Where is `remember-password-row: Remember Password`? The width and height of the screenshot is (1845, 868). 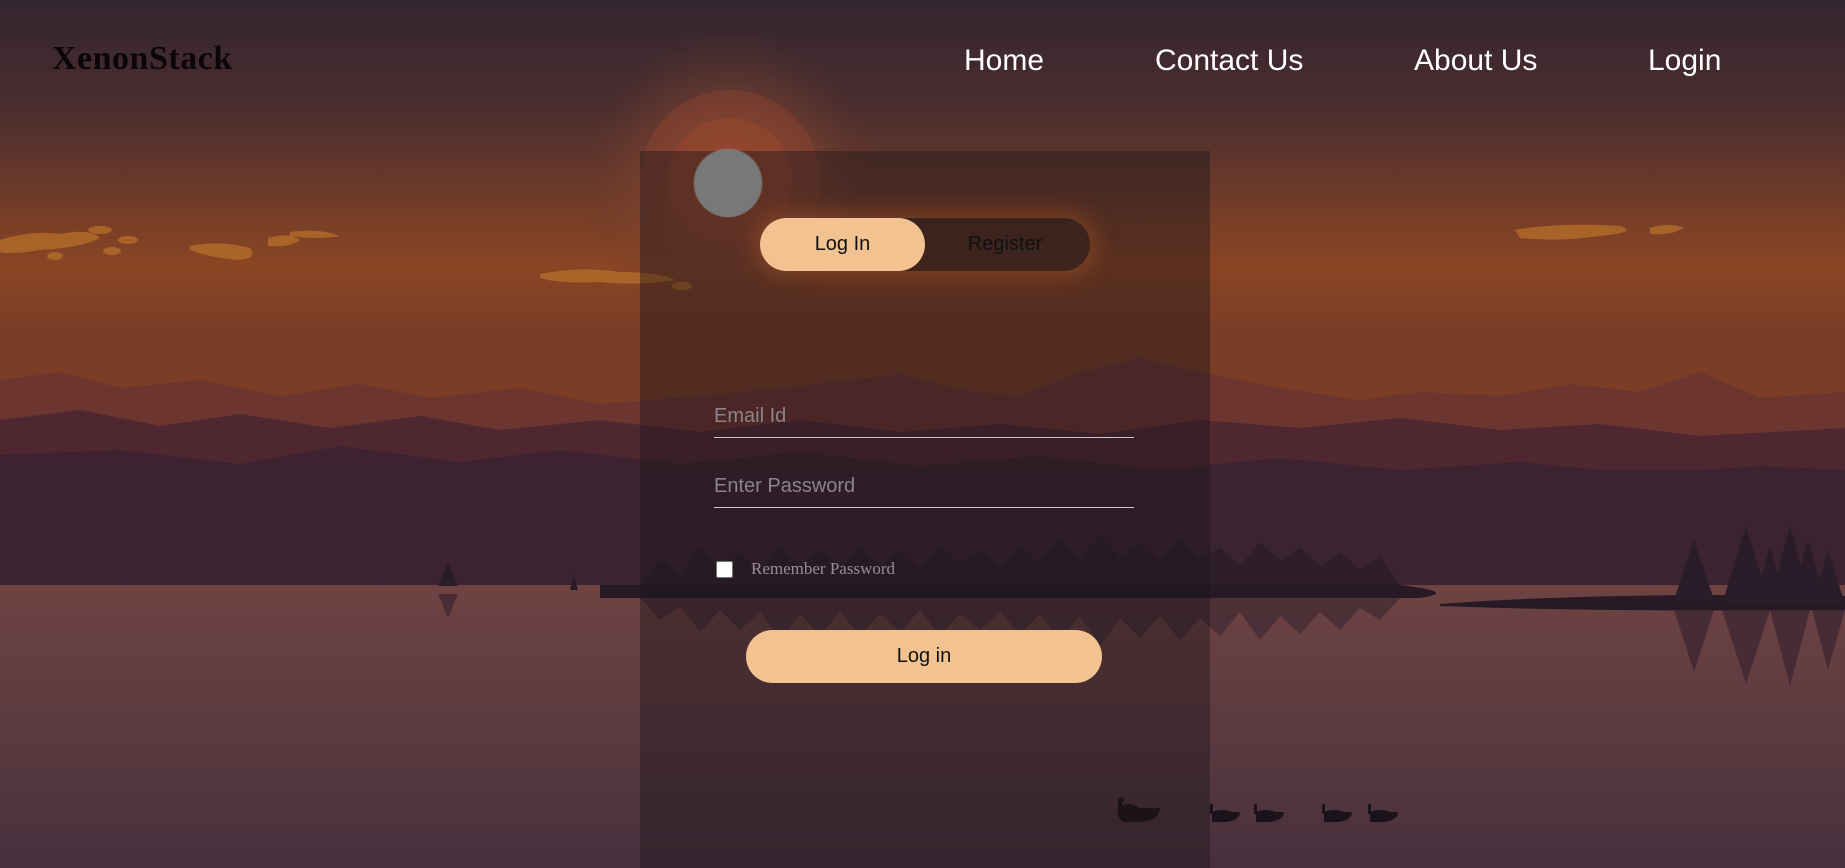 remember-password-row: Remember Password is located at coordinates (805, 569).